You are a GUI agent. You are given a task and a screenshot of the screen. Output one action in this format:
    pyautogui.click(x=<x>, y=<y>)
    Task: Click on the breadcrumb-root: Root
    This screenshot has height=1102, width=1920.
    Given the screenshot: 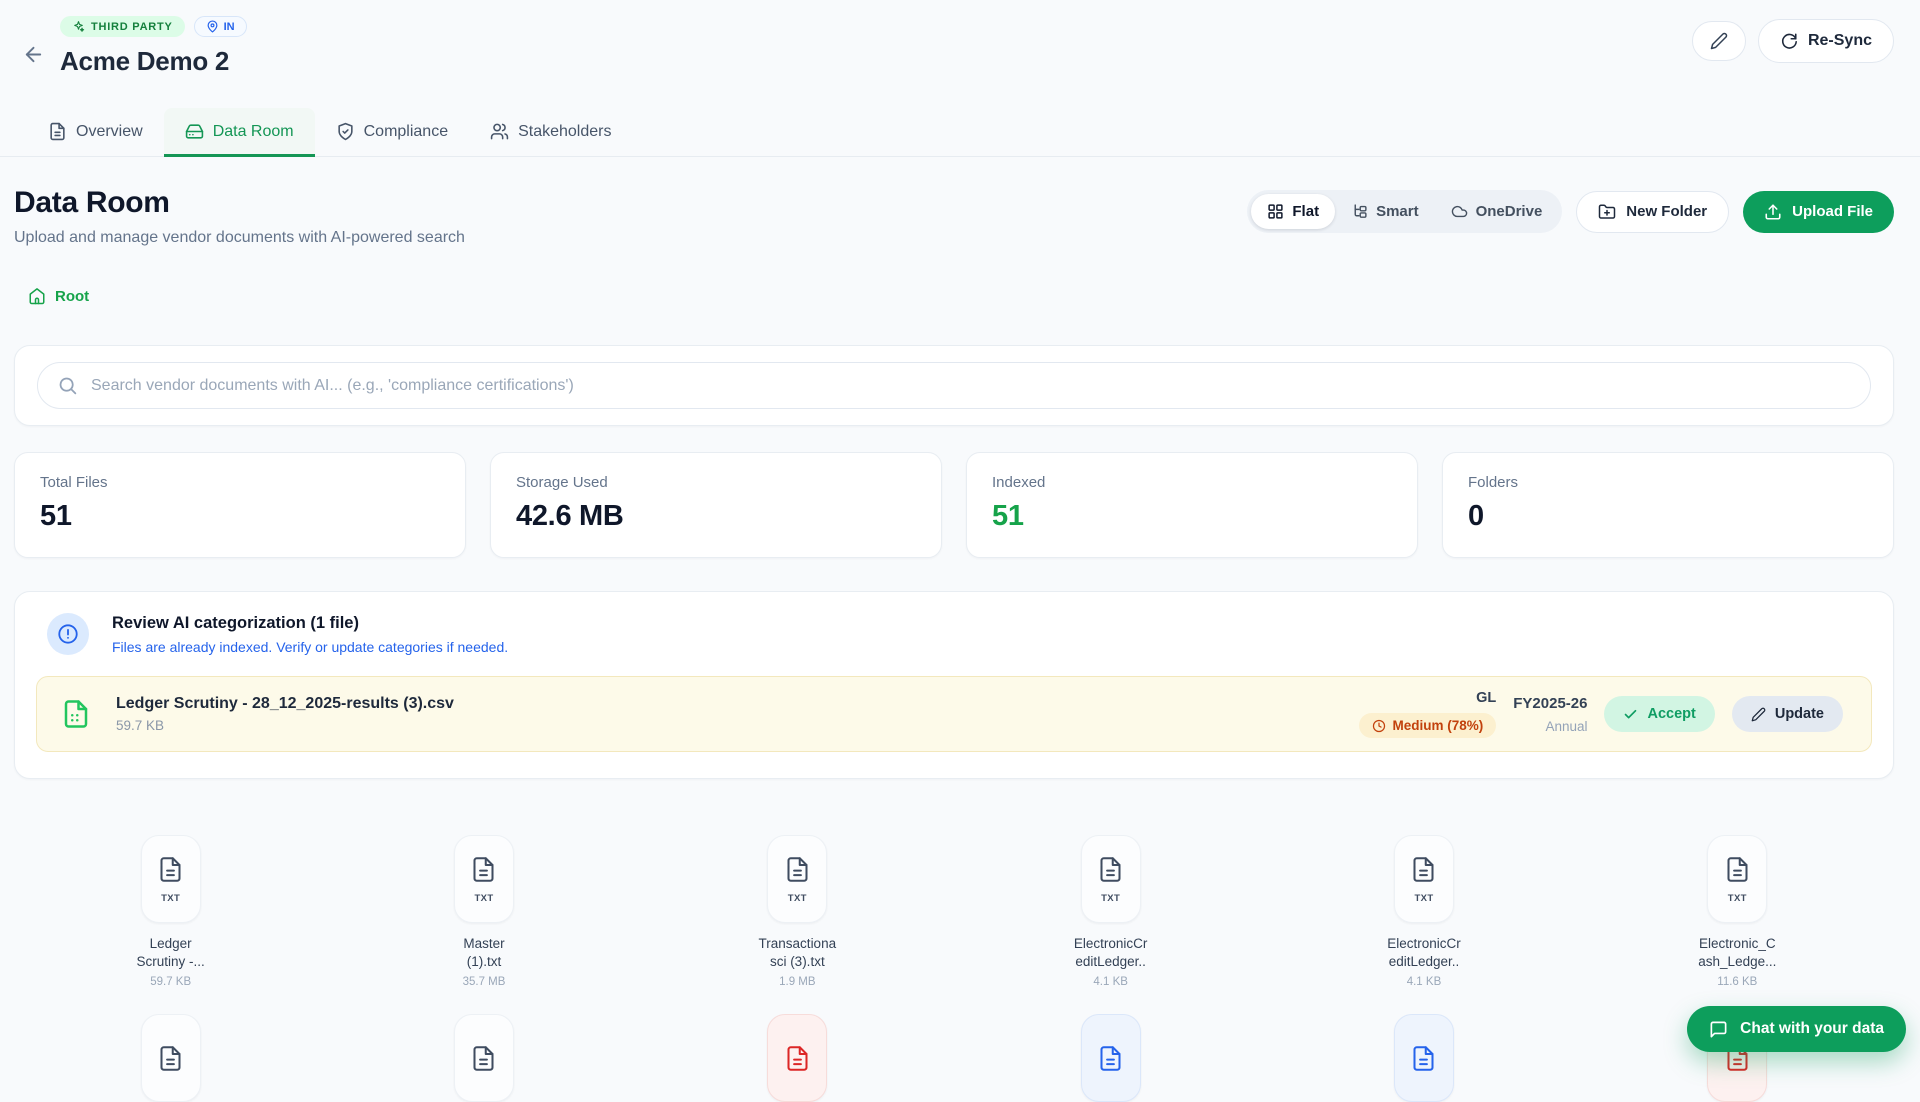 What is the action you would take?
    pyautogui.click(x=961, y=296)
    